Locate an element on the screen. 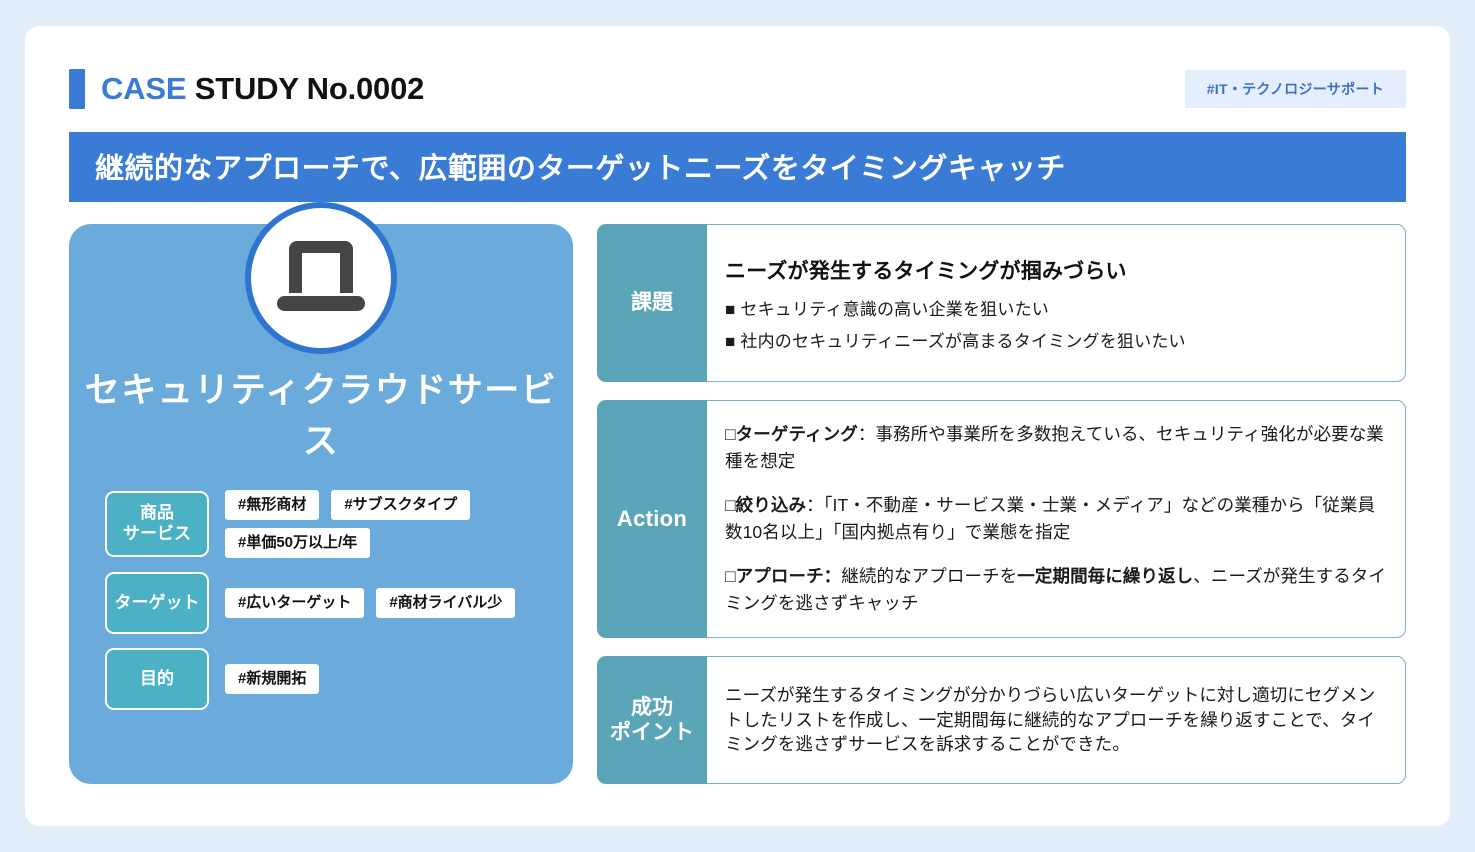 This screenshot has width=1475, height=852. case-label: CASE is located at coordinates (144, 88).